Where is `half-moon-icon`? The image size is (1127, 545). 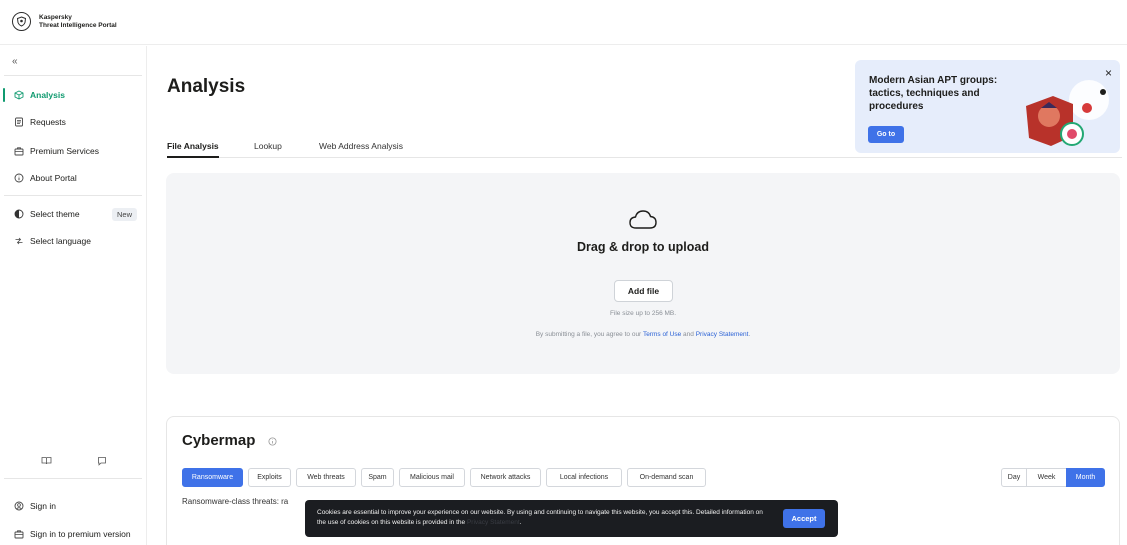 half-moon-icon is located at coordinates (19, 214).